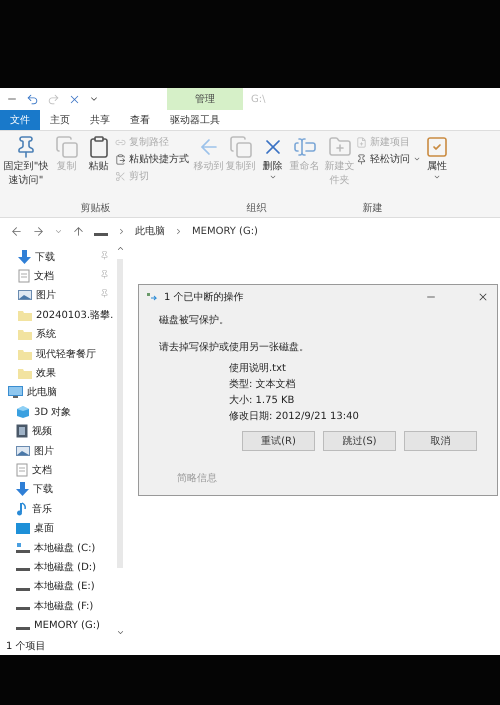 This screenshot has height=705, width=500. Describe the element at coordinates (23, 528) in the screenshot. I see `desktop-icon` at that location.